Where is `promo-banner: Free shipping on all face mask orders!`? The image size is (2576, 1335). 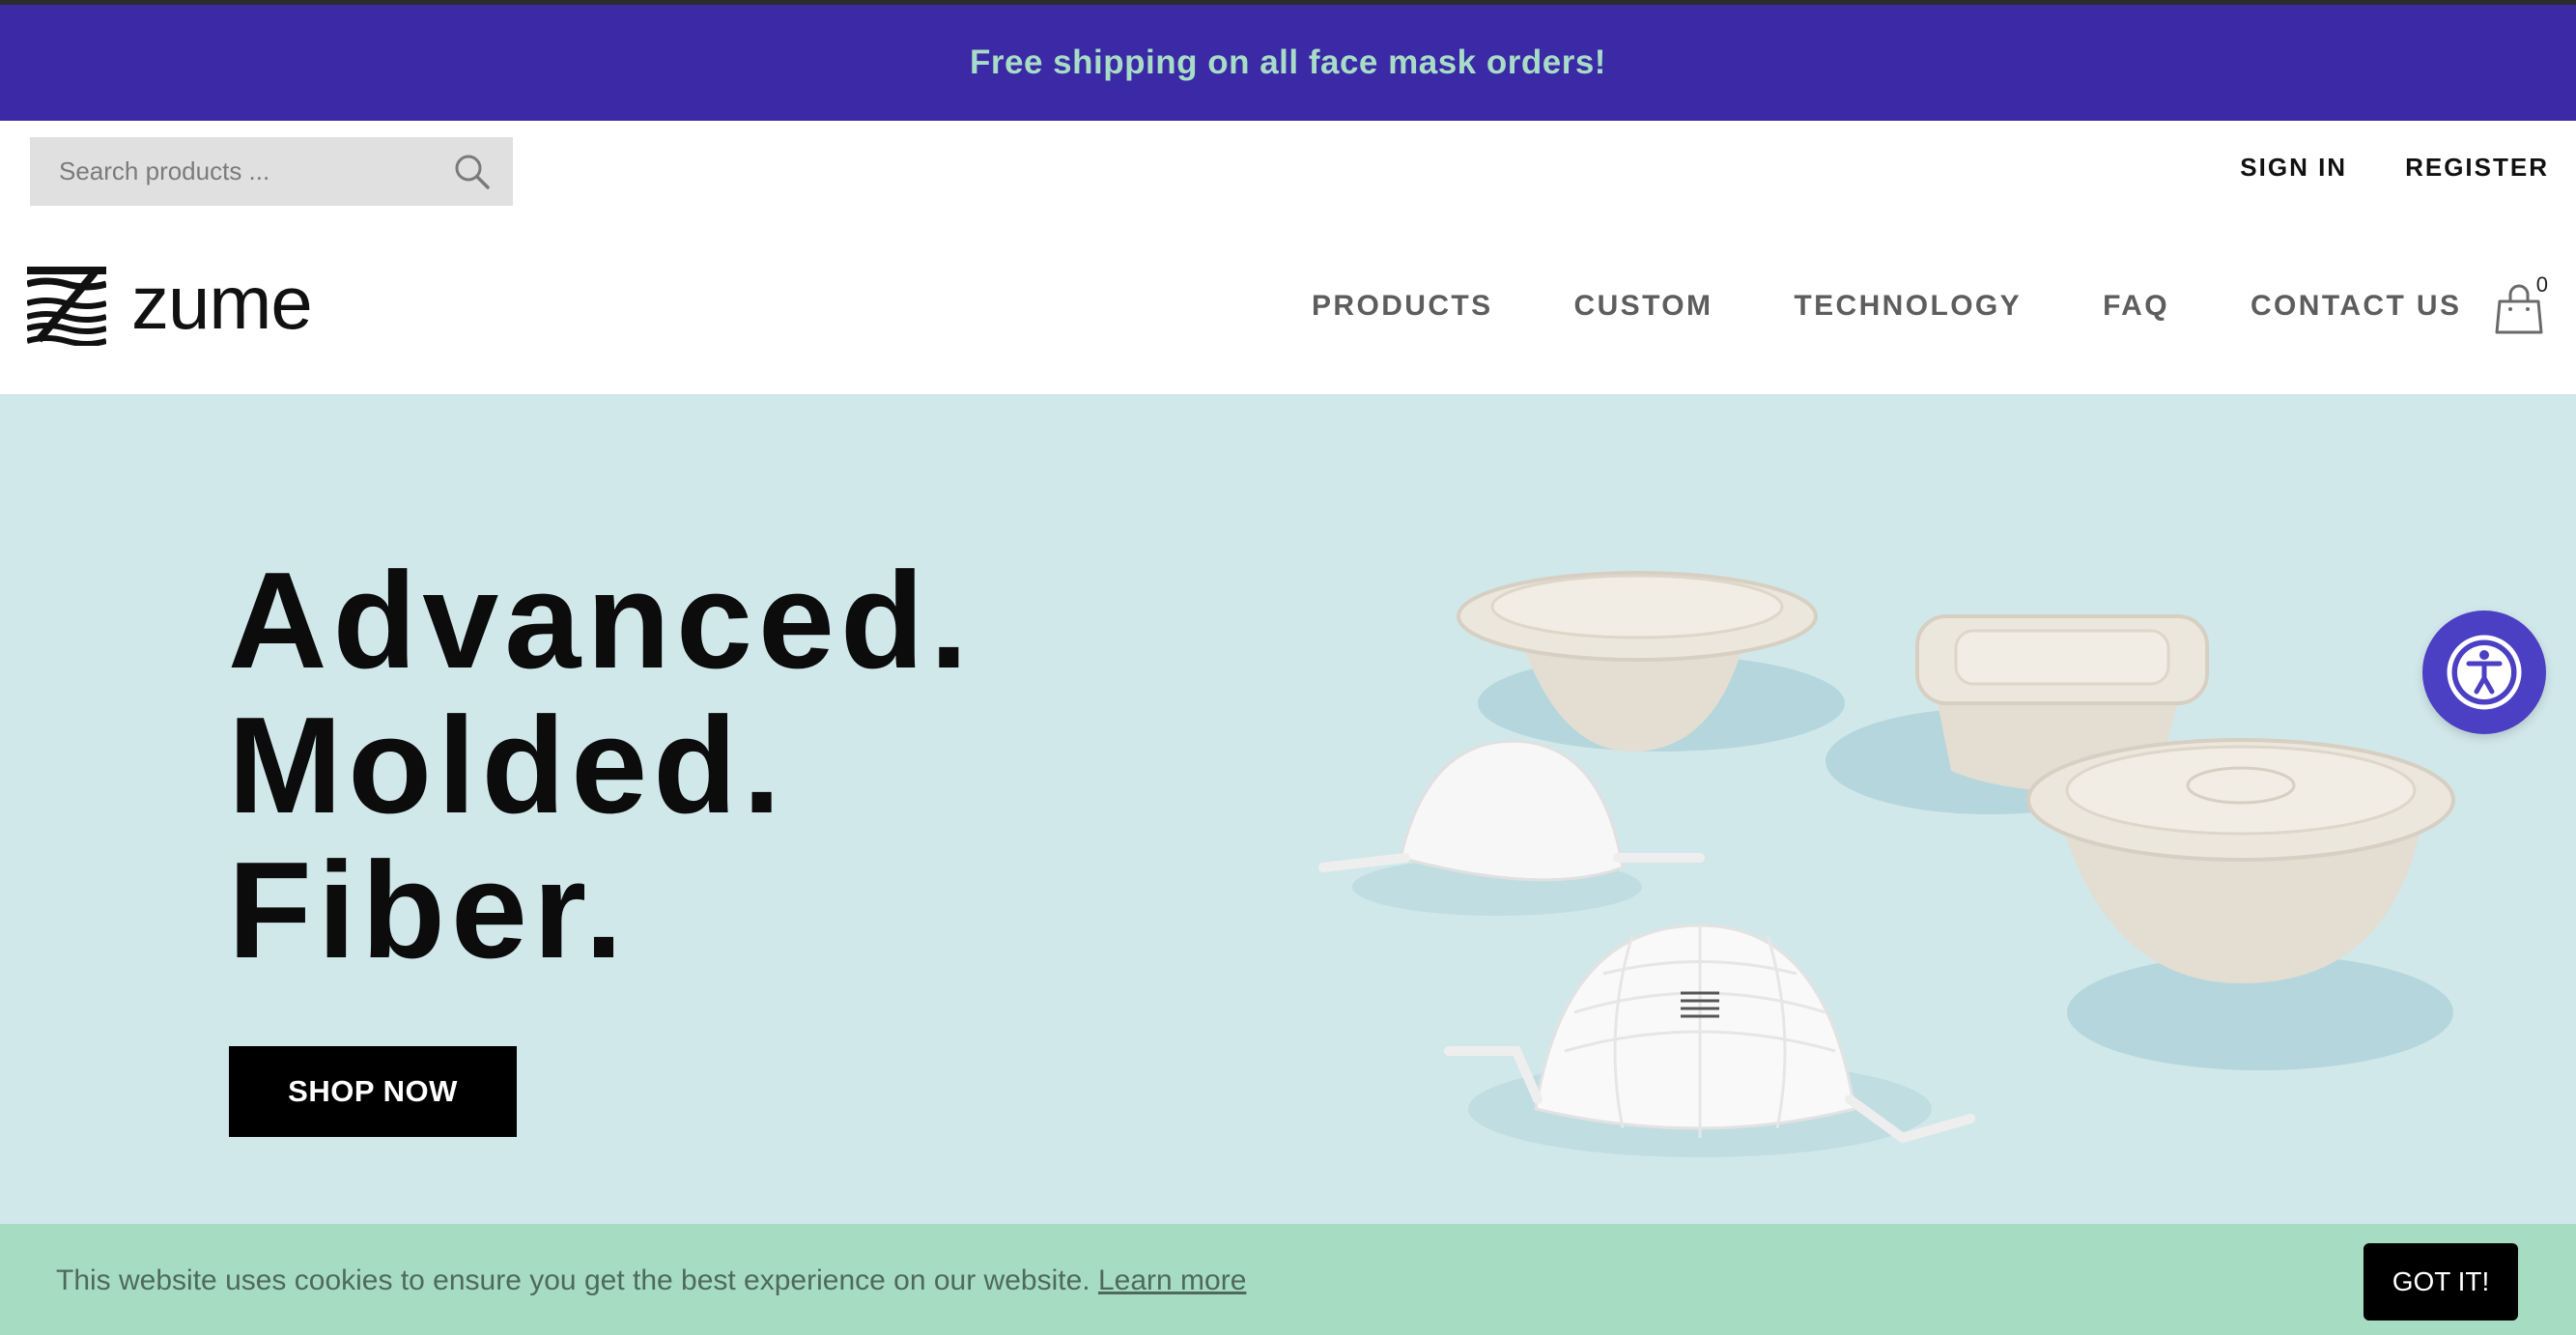
promo-banner: Free shipping on all face mask orders! is located at coordinates (1288, 63).